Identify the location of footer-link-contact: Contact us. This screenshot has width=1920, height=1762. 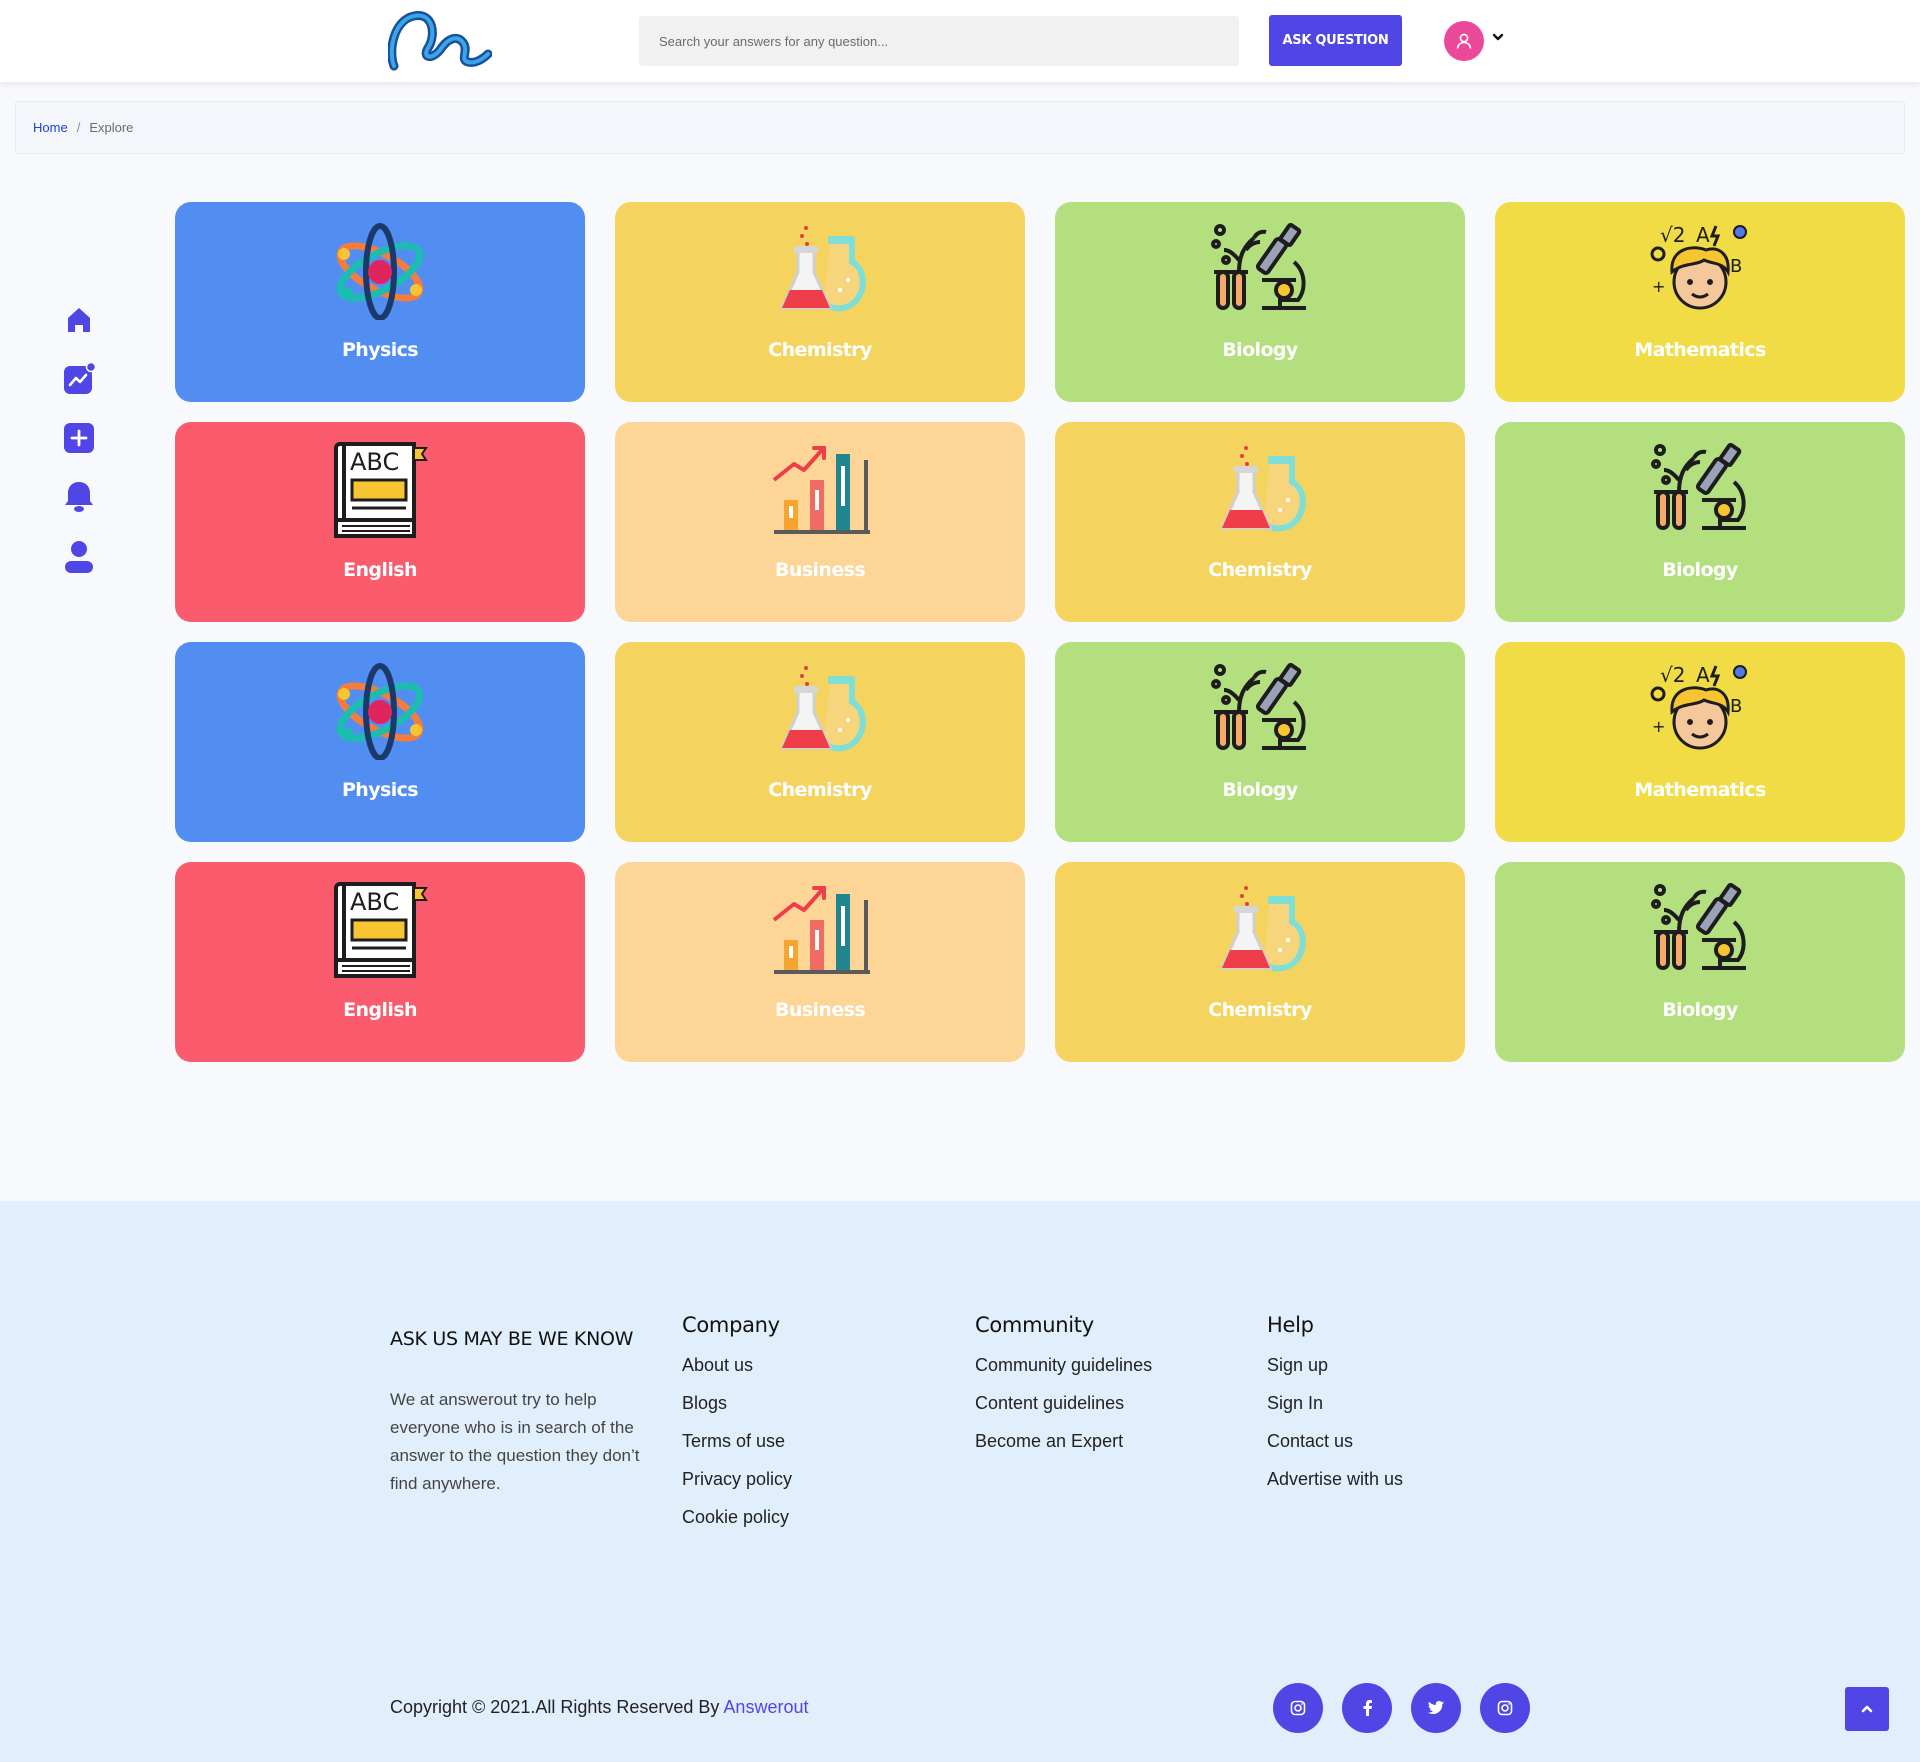
(1335, 1449).